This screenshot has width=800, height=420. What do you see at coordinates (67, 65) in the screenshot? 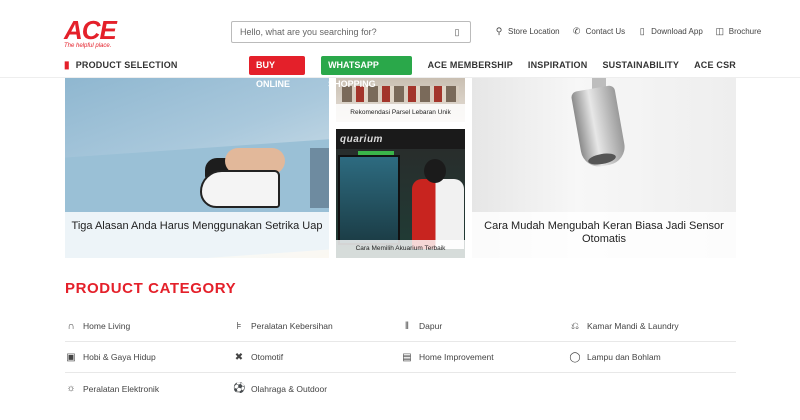
I see `menu-icon: ▮` at bounding box center [67, 65].